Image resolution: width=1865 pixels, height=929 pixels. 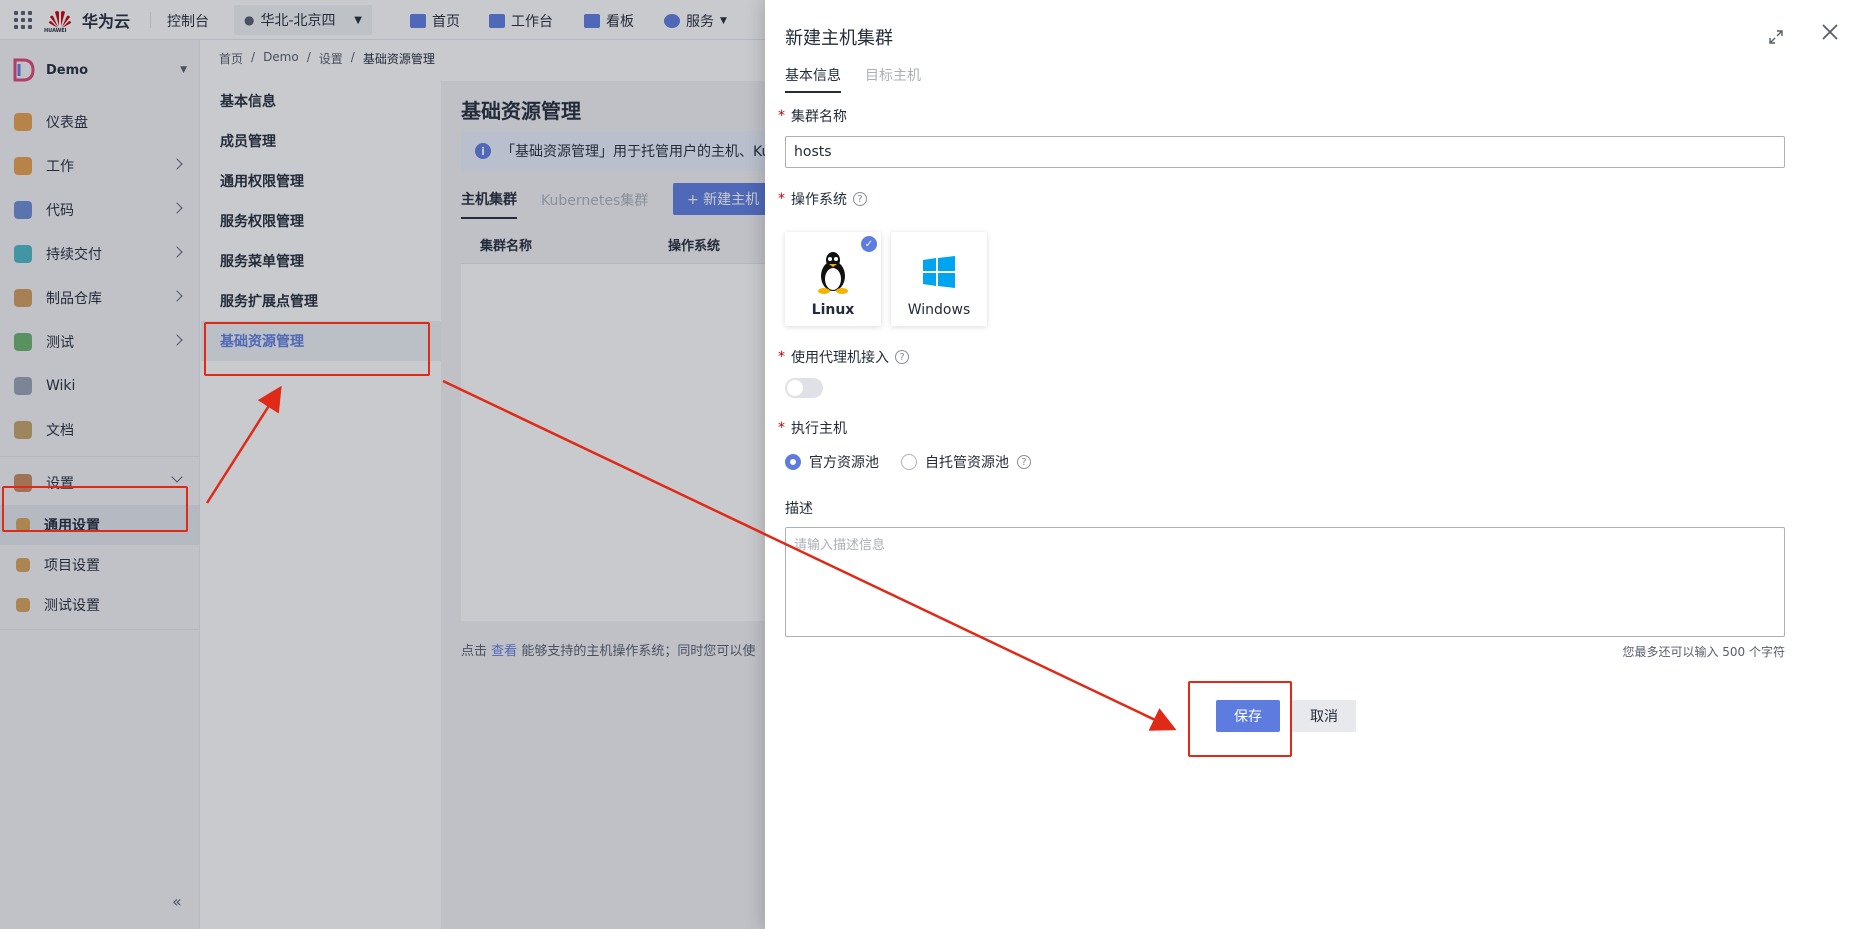 What do you see at coordinates (1285, 582) in the screenshot?
I see `description-textarea: 请输入描述信息` at bounding box center [1285, 582].